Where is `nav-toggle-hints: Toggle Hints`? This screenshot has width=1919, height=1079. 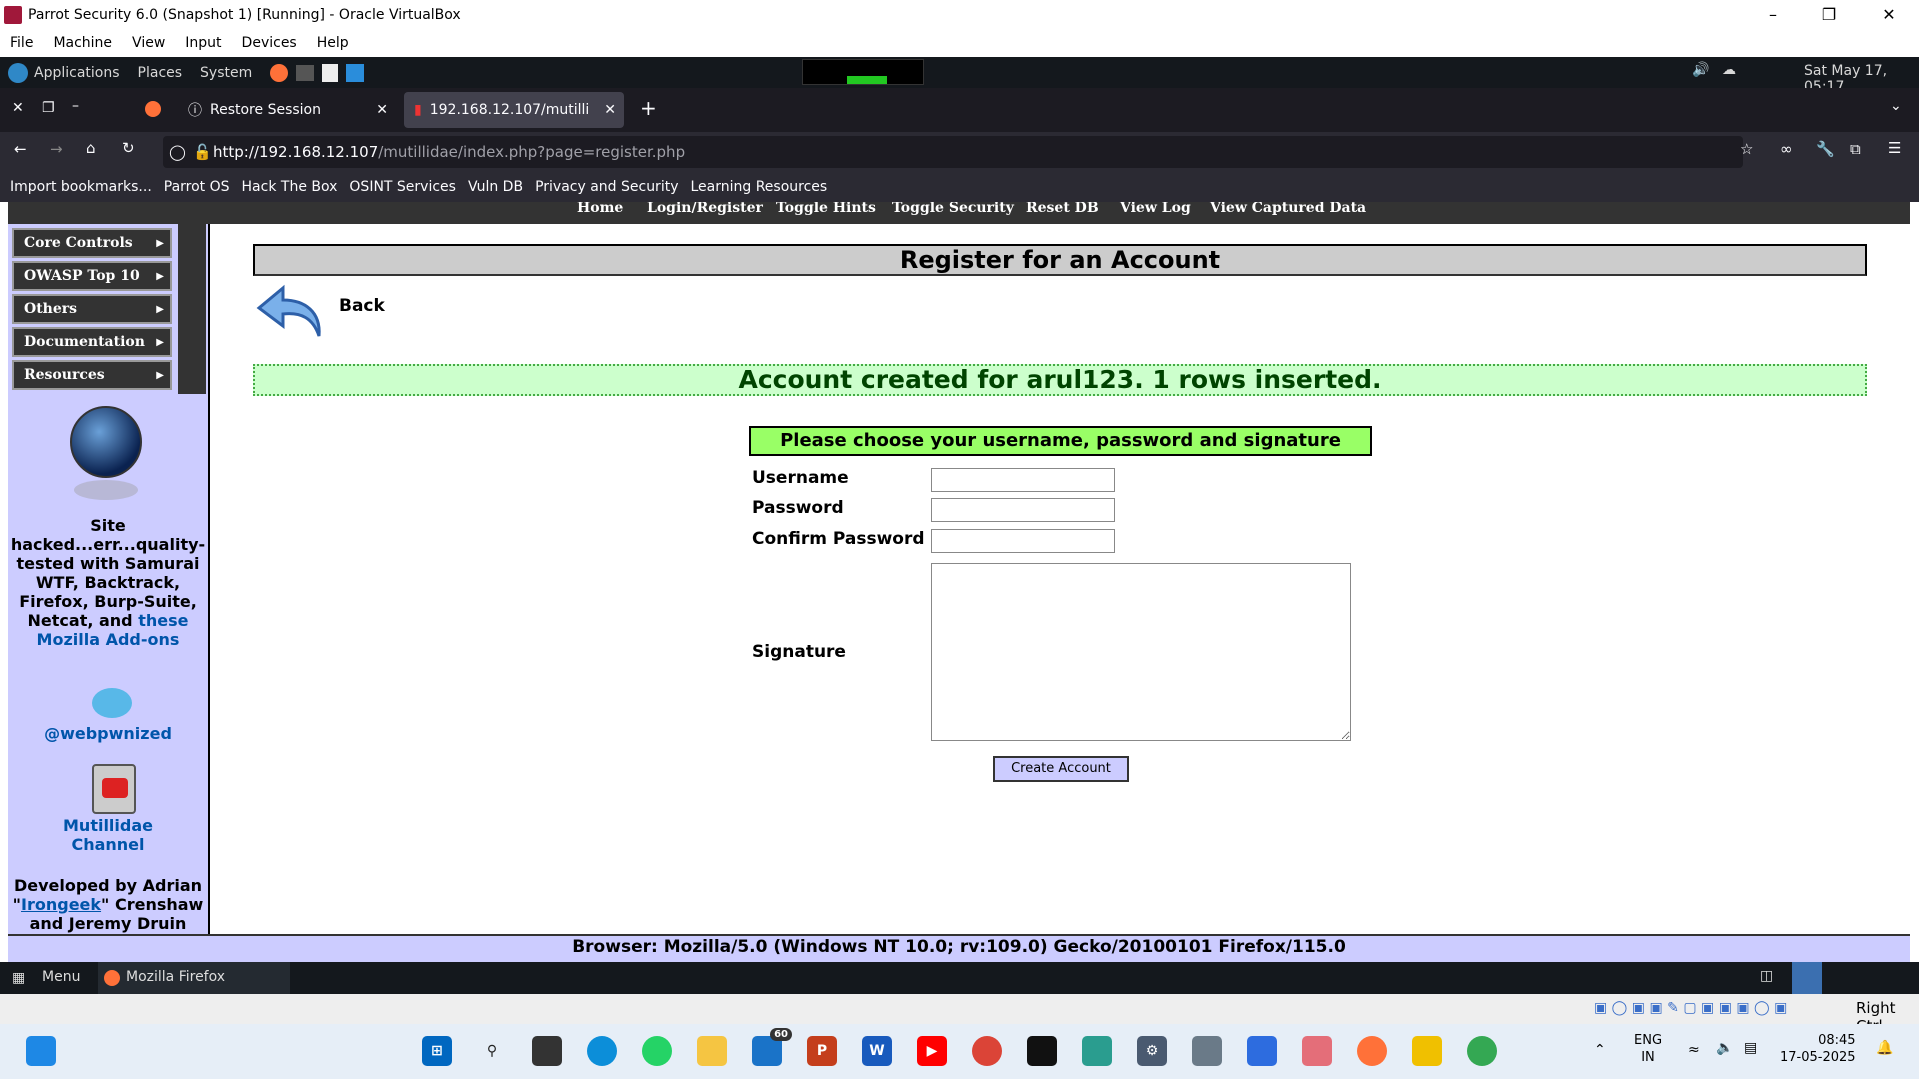 nav-toggle-hints: Toggle Hints is located at coordinates (826, 209).